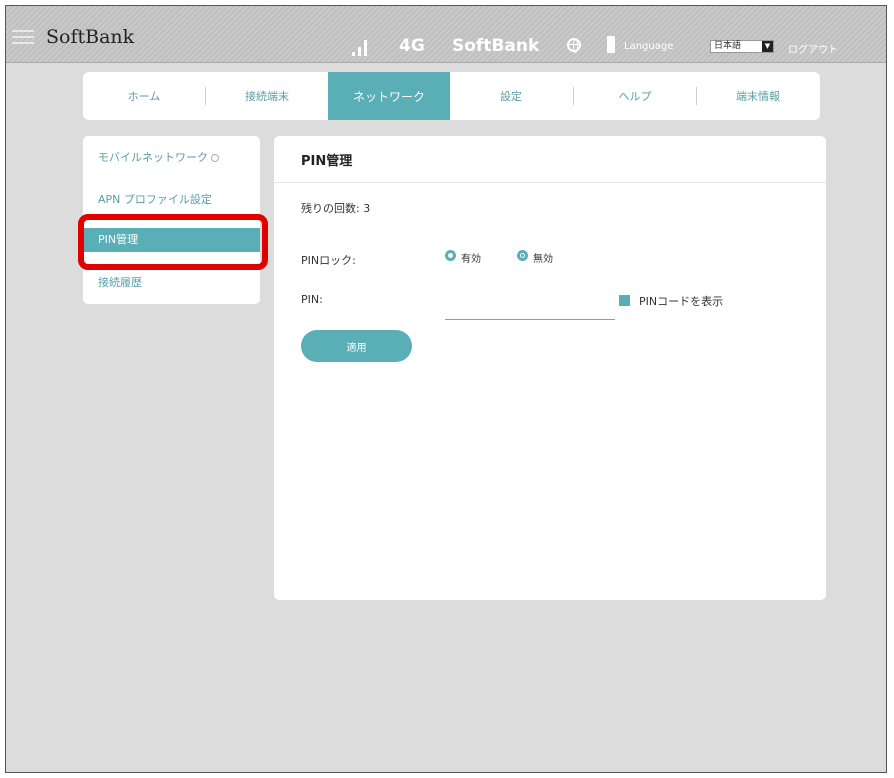 This screenshot has width=894, height=778. Describe the element at coordinates (767, 46) in the screenshot. I see `chevron-down-icon: ▼` at that location.